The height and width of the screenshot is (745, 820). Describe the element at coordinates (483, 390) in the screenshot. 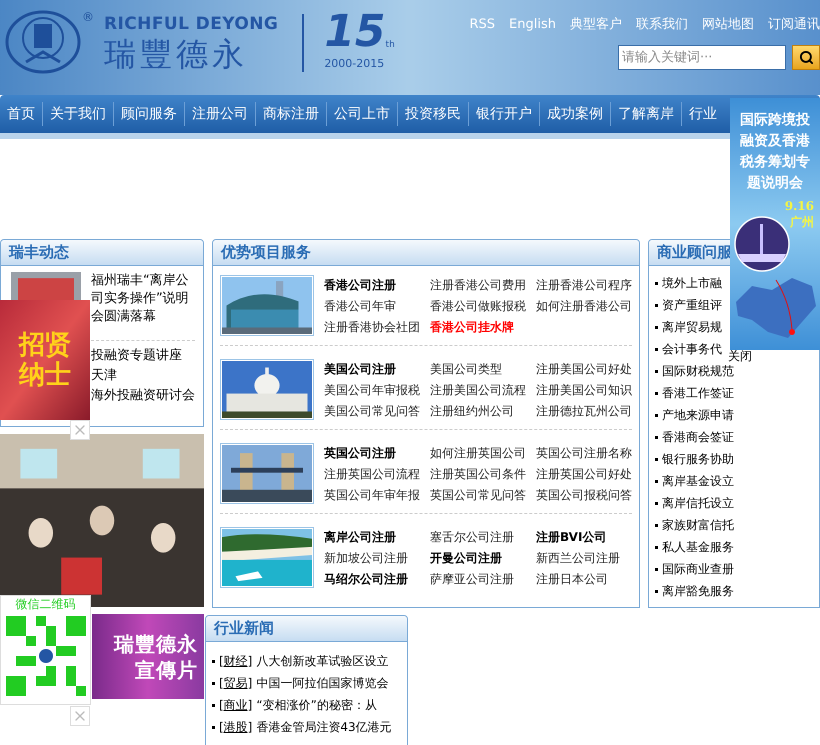

I see `service-link: 注册美国公司流程` at that location.